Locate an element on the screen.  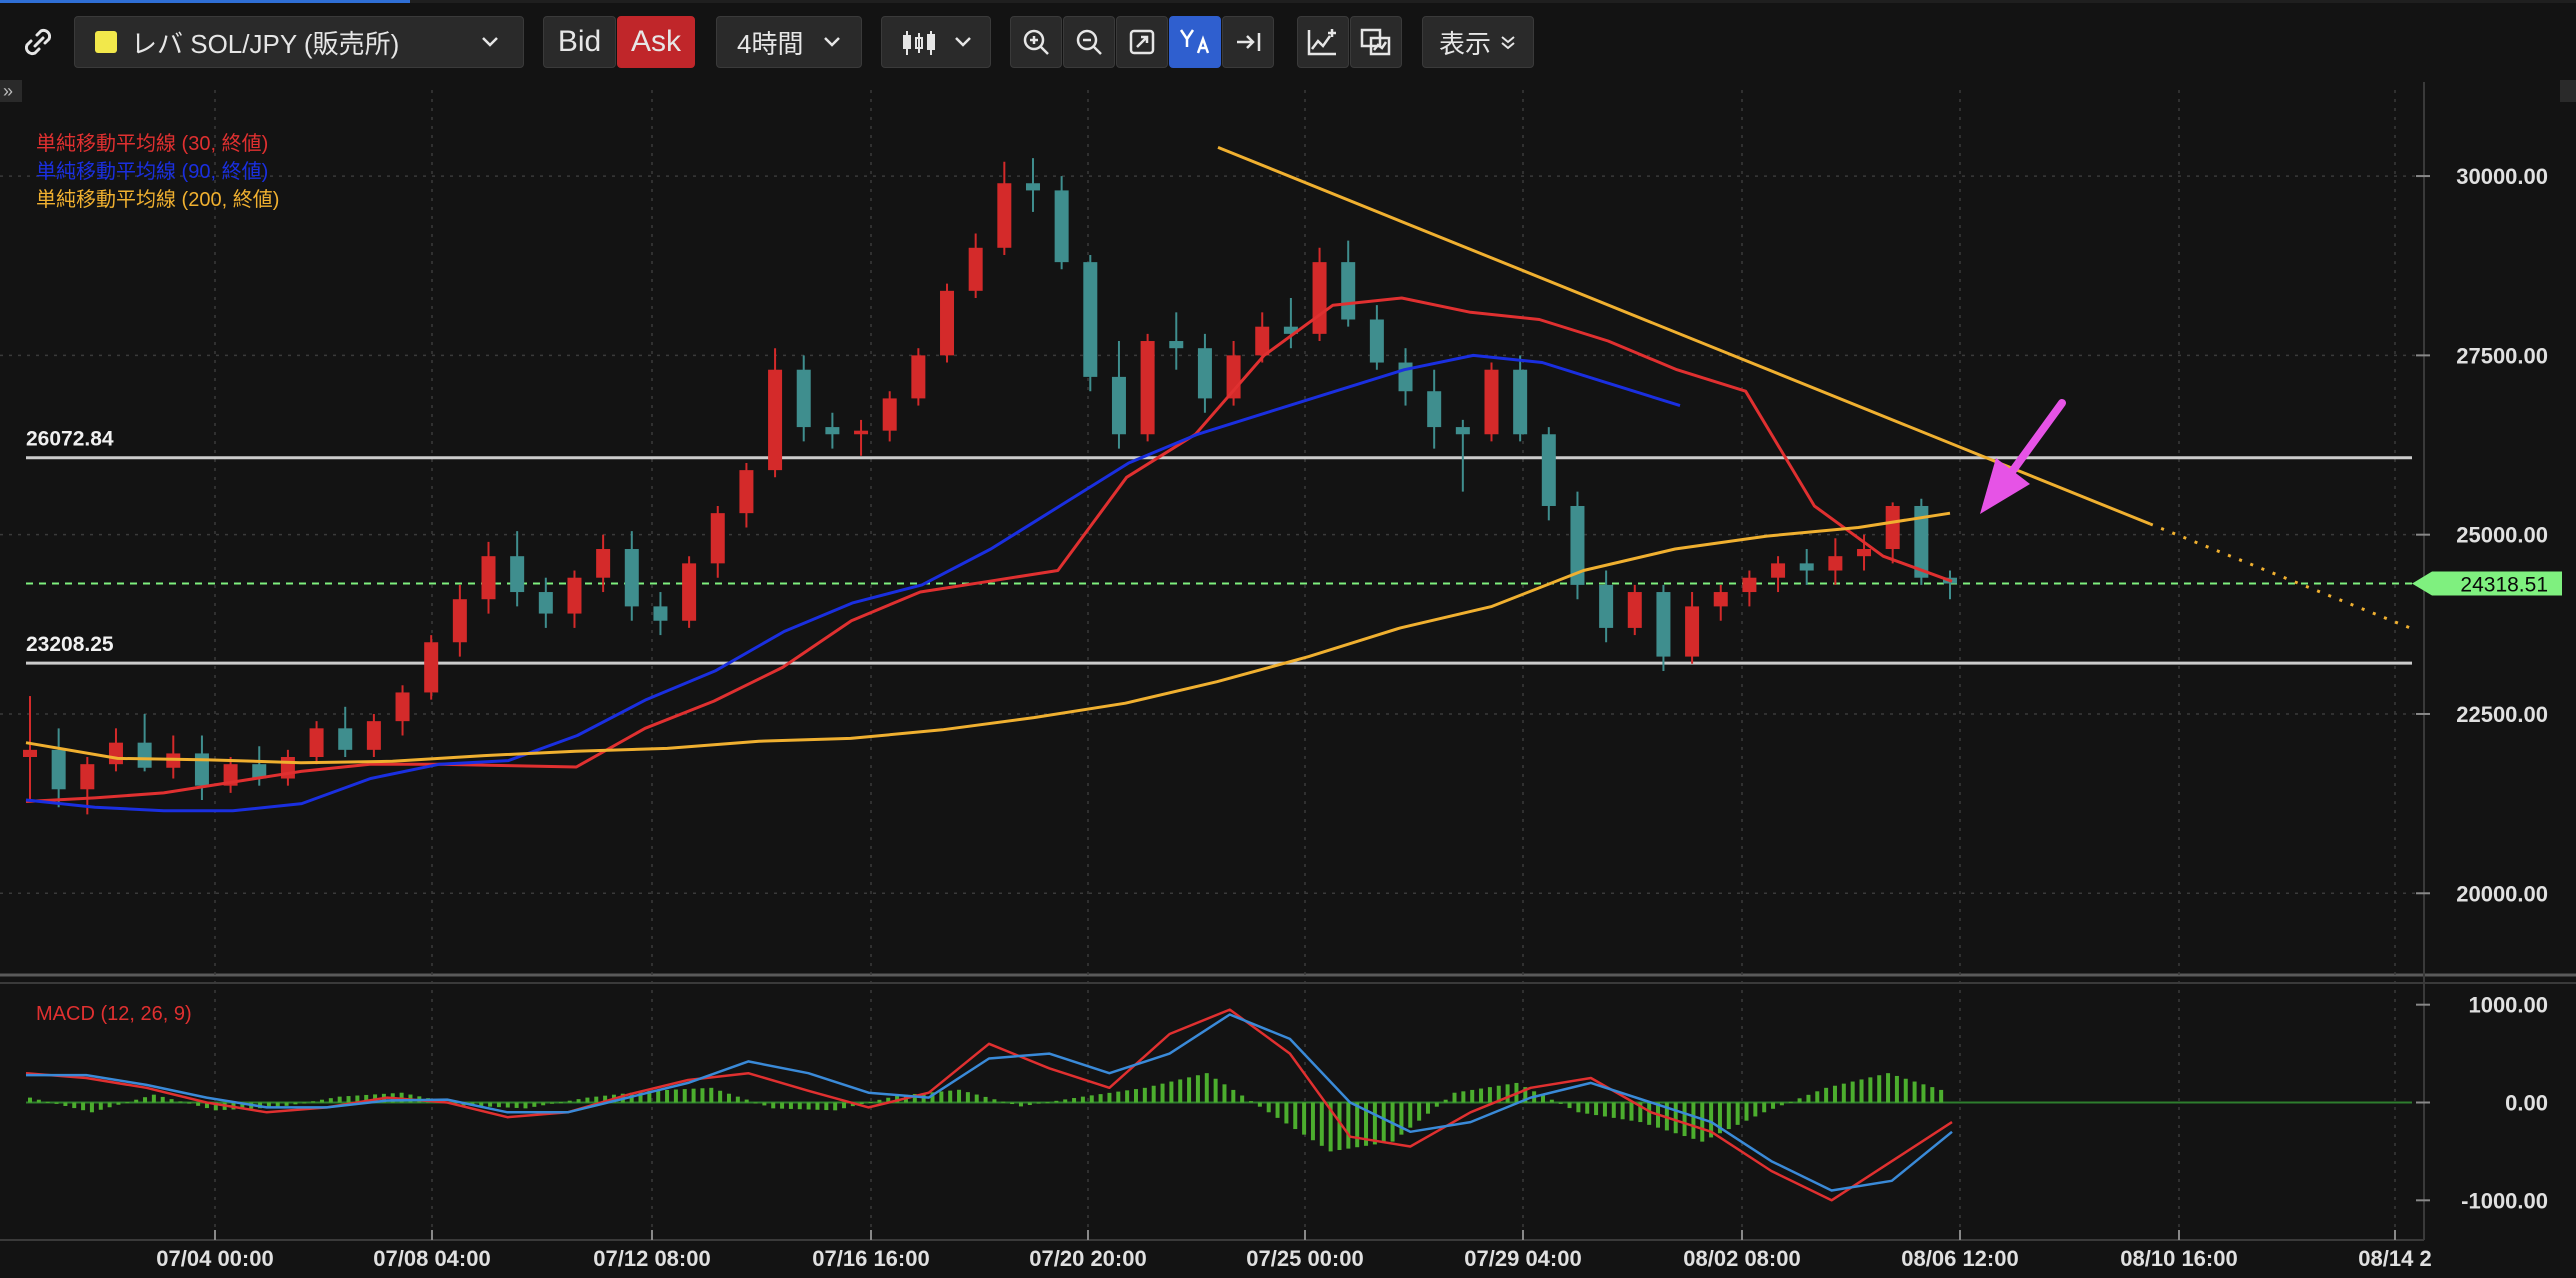
time-axis-label: 08/02 08:00 is located at coordinates (1741, 1258).